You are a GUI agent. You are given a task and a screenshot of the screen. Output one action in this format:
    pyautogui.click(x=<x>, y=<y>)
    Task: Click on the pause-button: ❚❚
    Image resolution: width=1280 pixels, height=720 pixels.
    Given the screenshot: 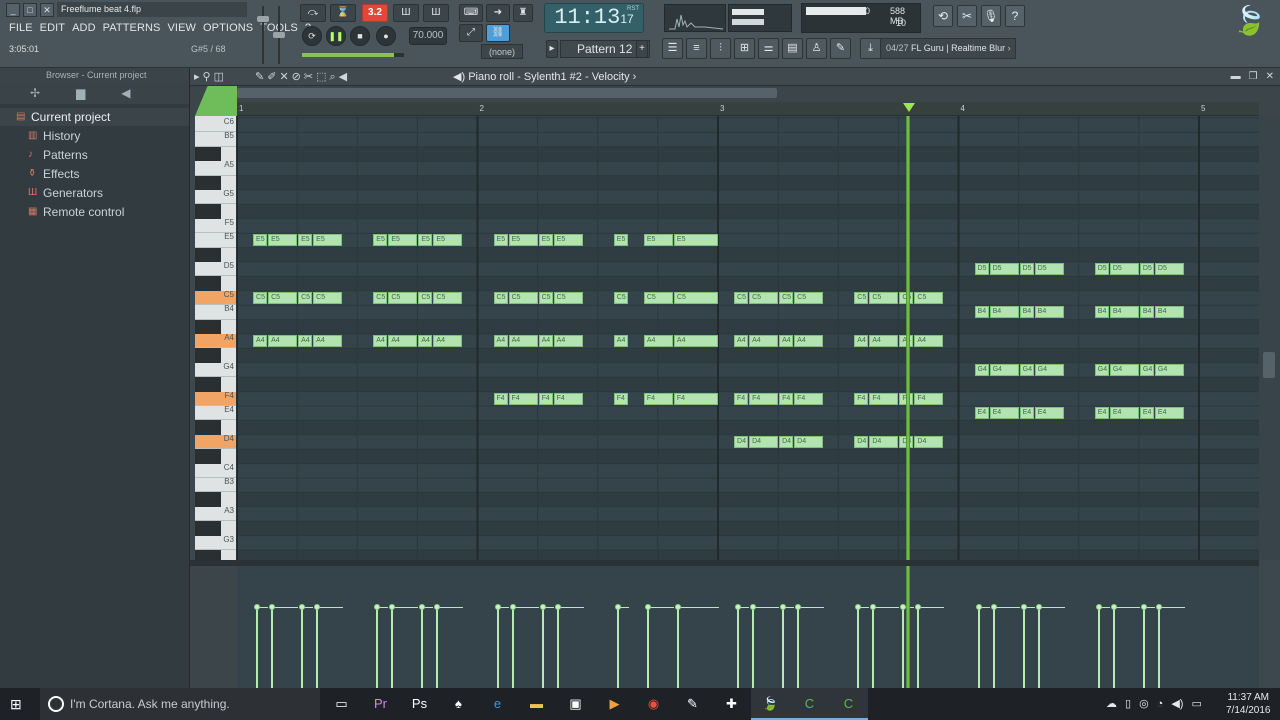 What is the action you would take?
    pyautogui.click(x=336, y=36)
    